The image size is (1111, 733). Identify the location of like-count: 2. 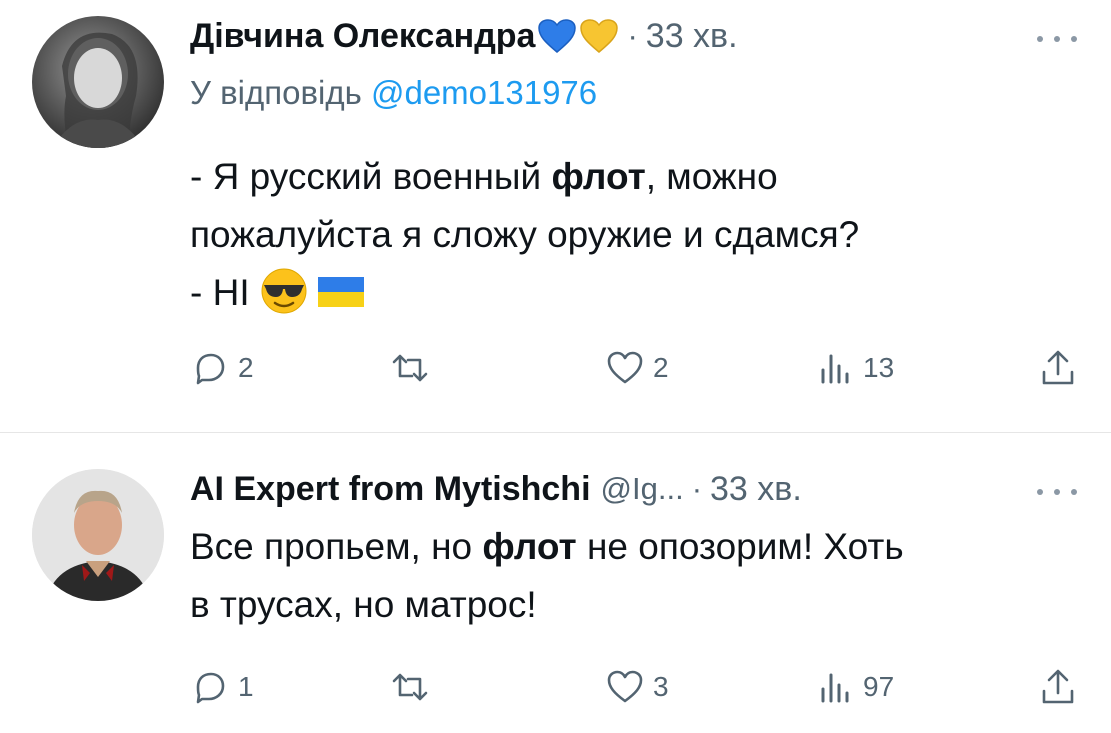
(661, 367).